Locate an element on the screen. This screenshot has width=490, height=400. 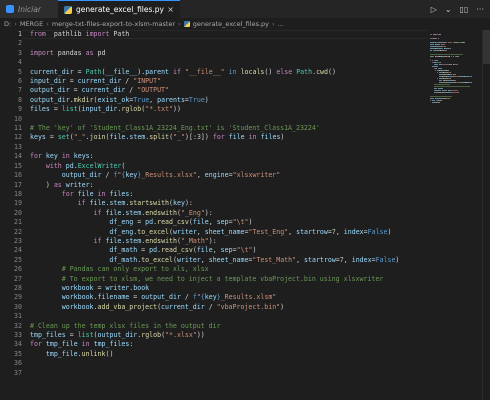
breadcrumb-item: MERGE is located at coordinates (31, 24).